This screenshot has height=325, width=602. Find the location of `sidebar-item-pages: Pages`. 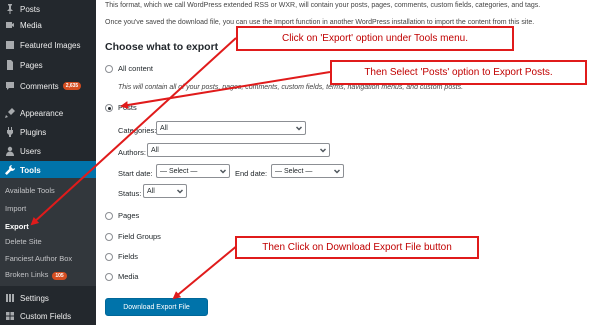

sidebar-item-pages: Pages is located at coordinates (48, 65).